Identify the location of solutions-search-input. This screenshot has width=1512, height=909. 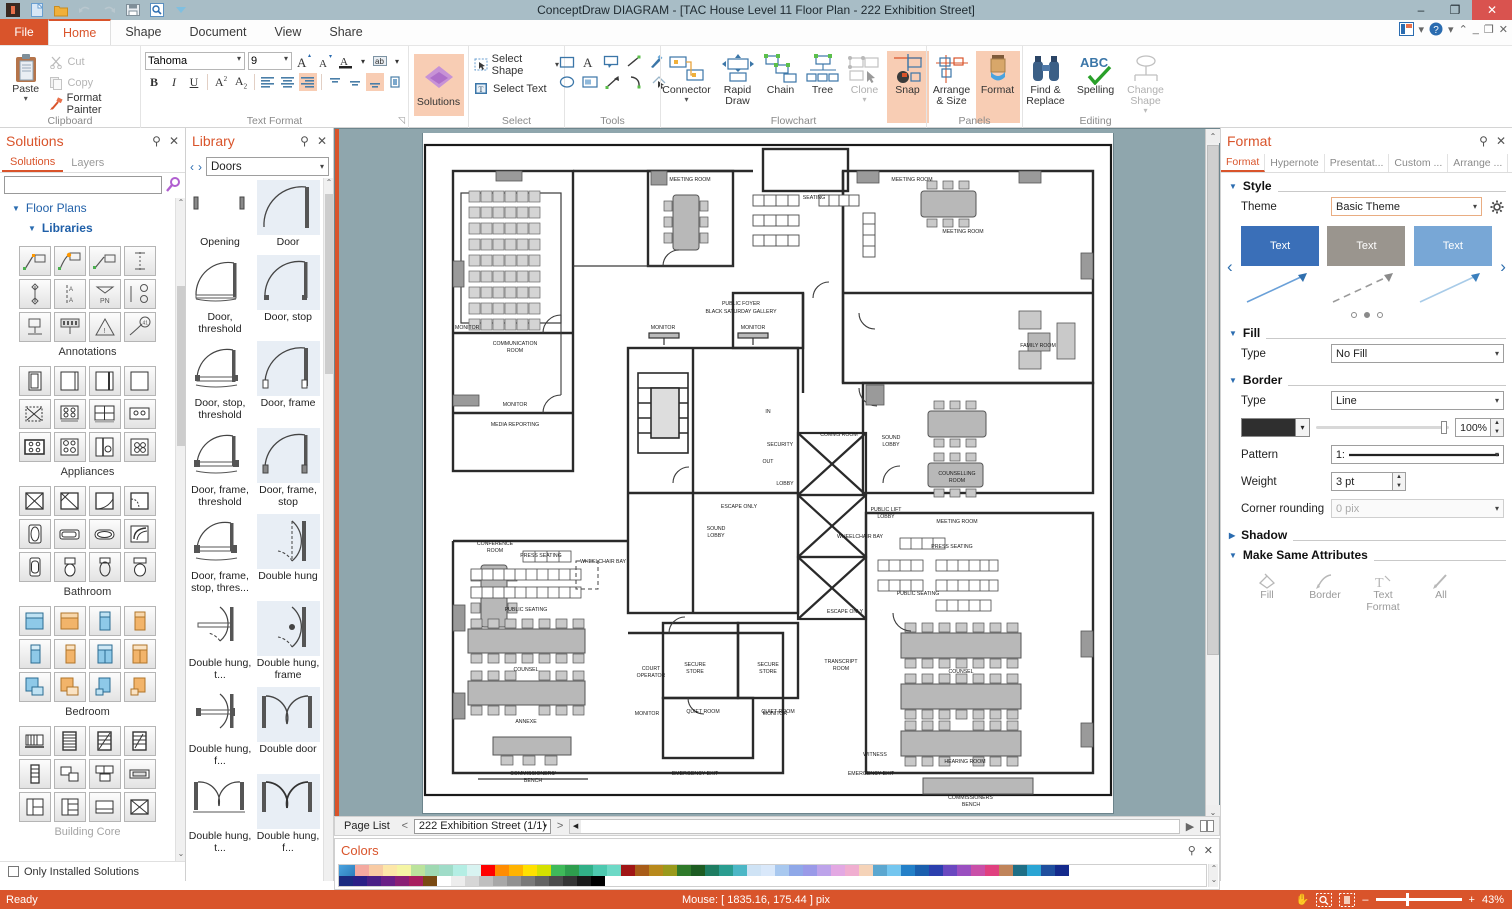
(83, 185).